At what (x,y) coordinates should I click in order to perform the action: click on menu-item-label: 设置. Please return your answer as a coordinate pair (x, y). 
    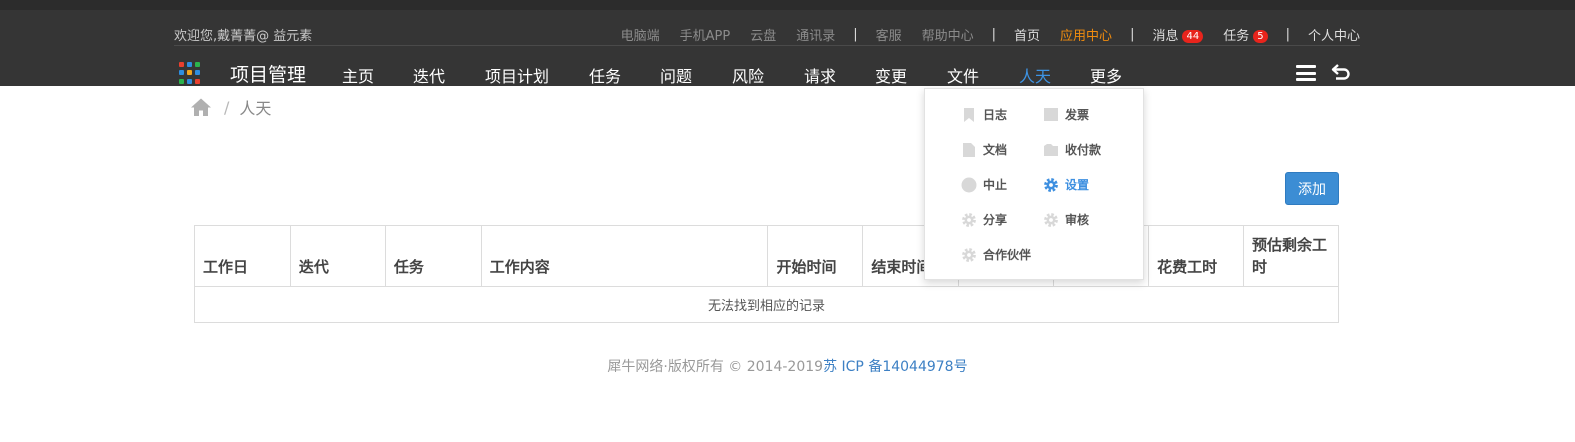
    Looking at the image, I should click on (1077, 185).